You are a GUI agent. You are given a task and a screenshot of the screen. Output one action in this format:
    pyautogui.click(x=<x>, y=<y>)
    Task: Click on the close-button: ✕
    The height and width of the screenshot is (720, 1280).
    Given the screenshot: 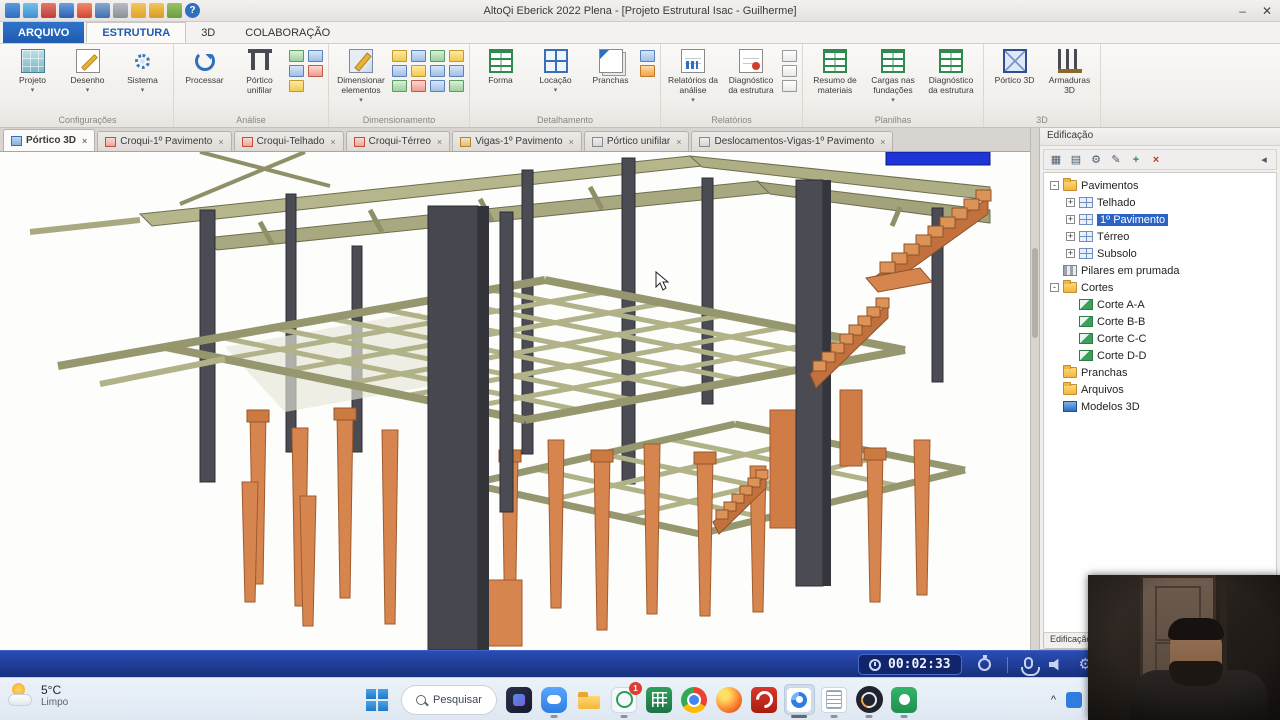 What is the action you would take?
    pyautogui.click(x=1267, y=11)
    